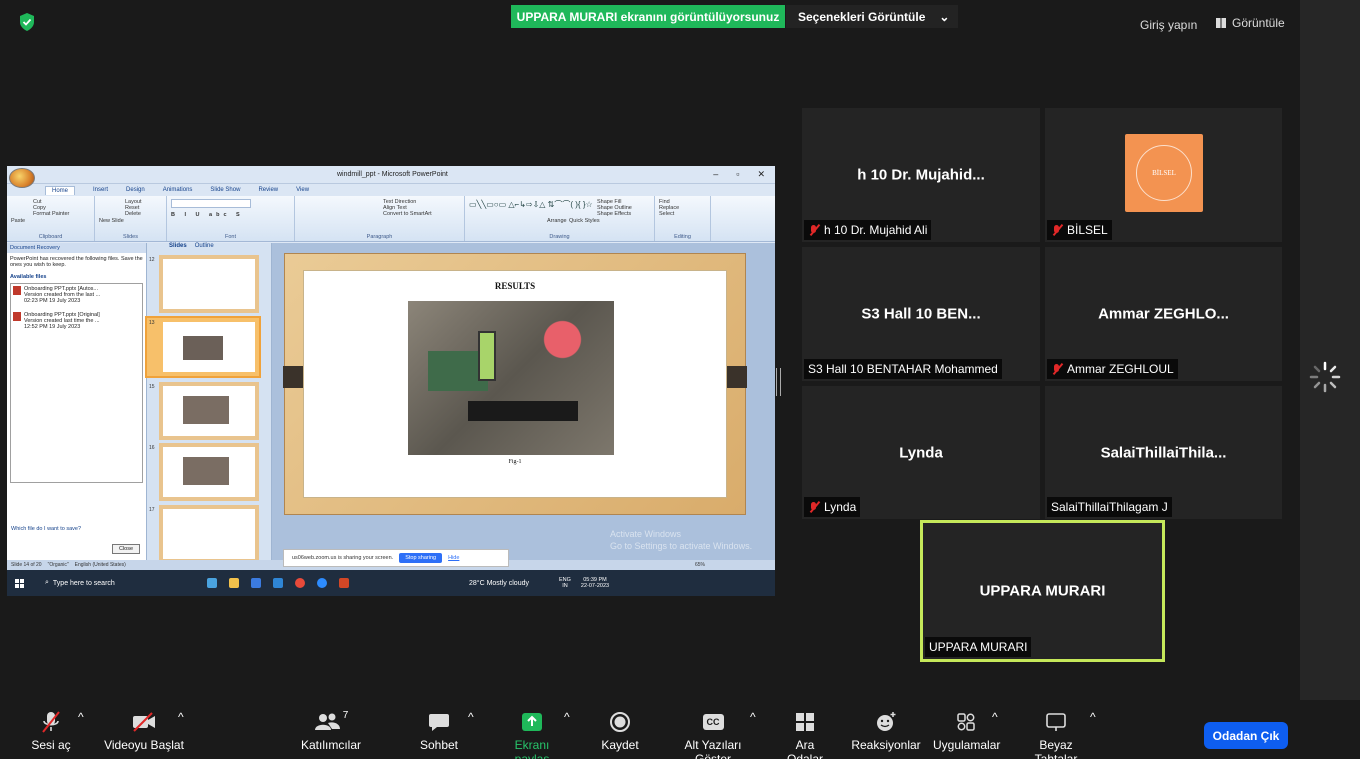  I want to click on ribbon-tab-design: Design, so click(135, 190).